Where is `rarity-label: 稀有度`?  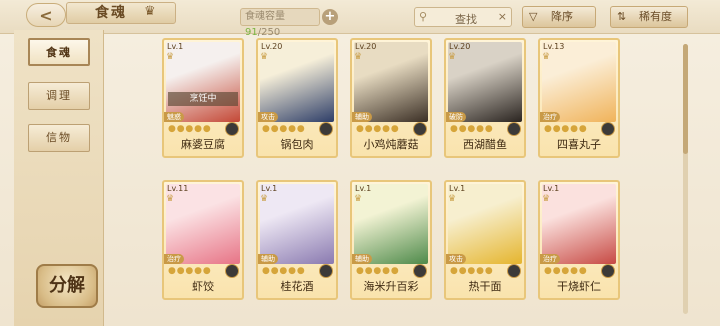
rarity-label: 稀有度 is located at coordinates (655, 16).